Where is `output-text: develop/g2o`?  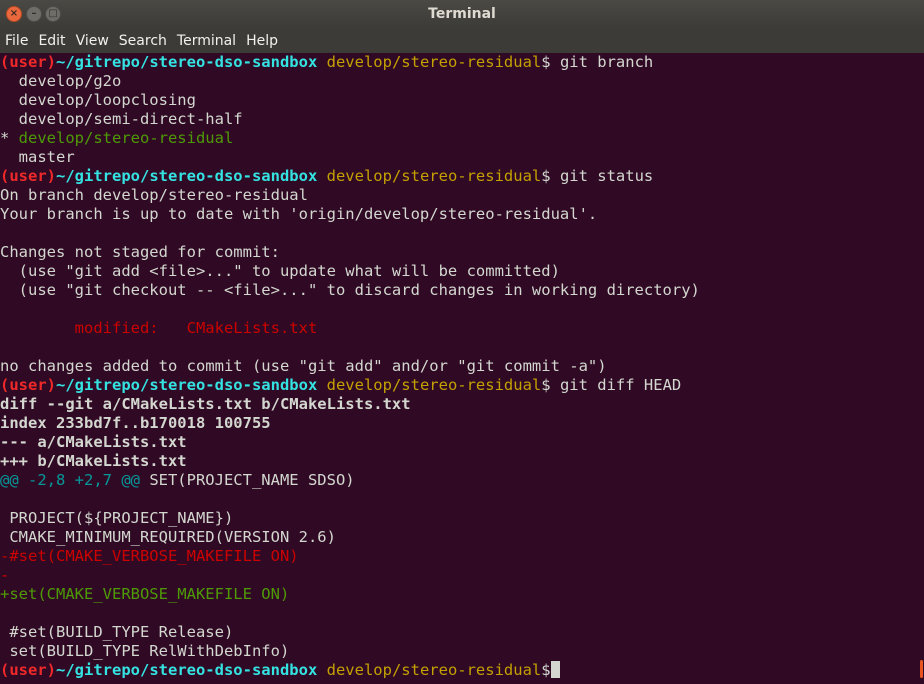 output-text: develop/g2o is located at coordinates (61, 81).